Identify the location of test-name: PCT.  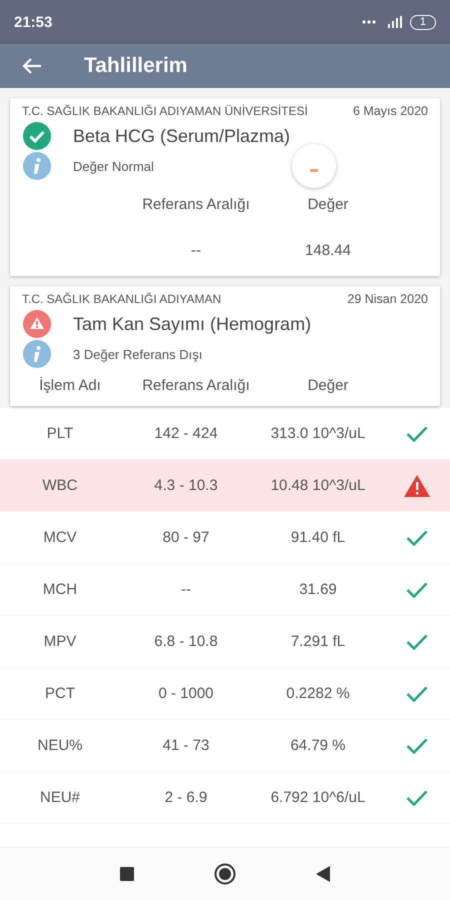
(60, 693).